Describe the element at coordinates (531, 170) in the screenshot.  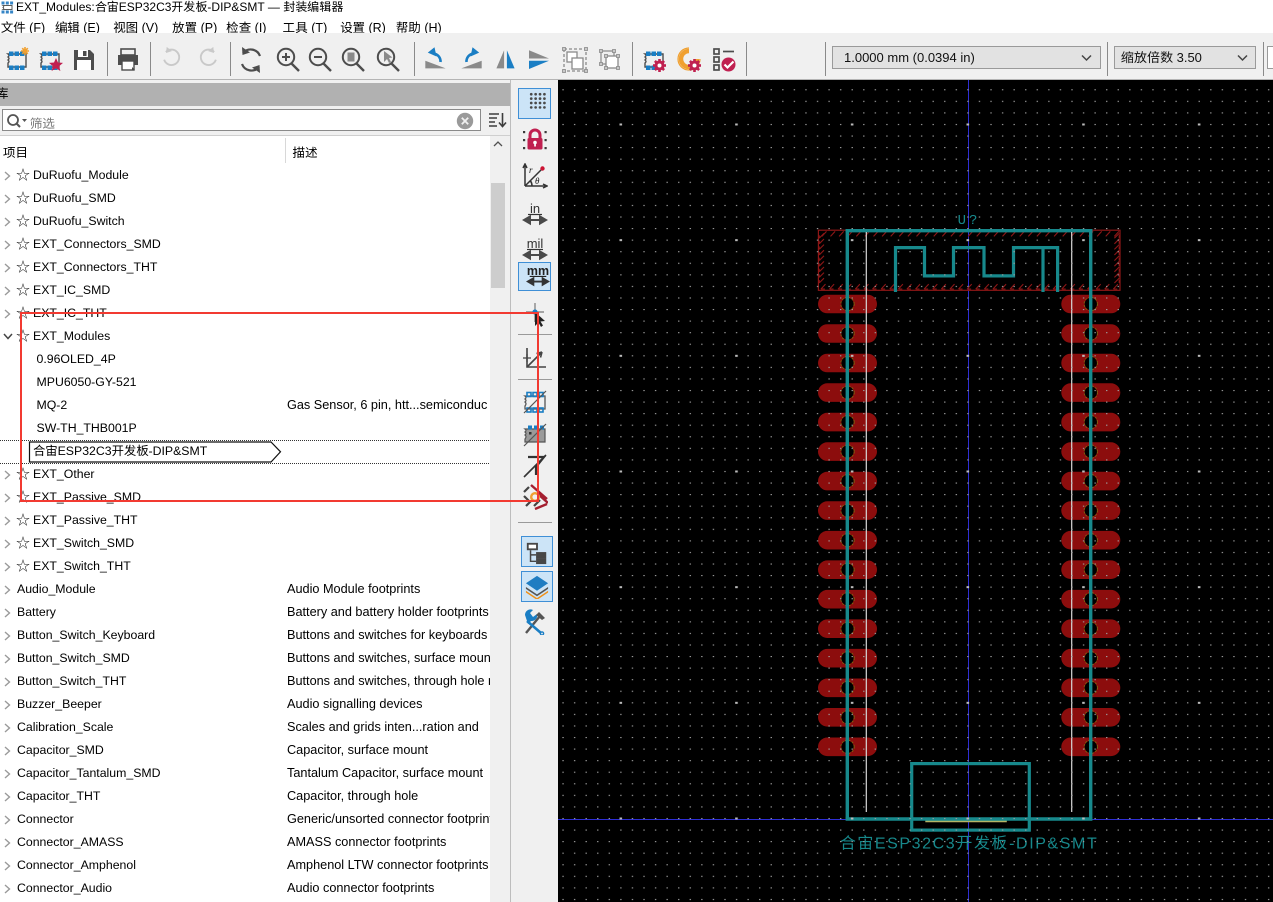
I see `svg-text: r` at that location.